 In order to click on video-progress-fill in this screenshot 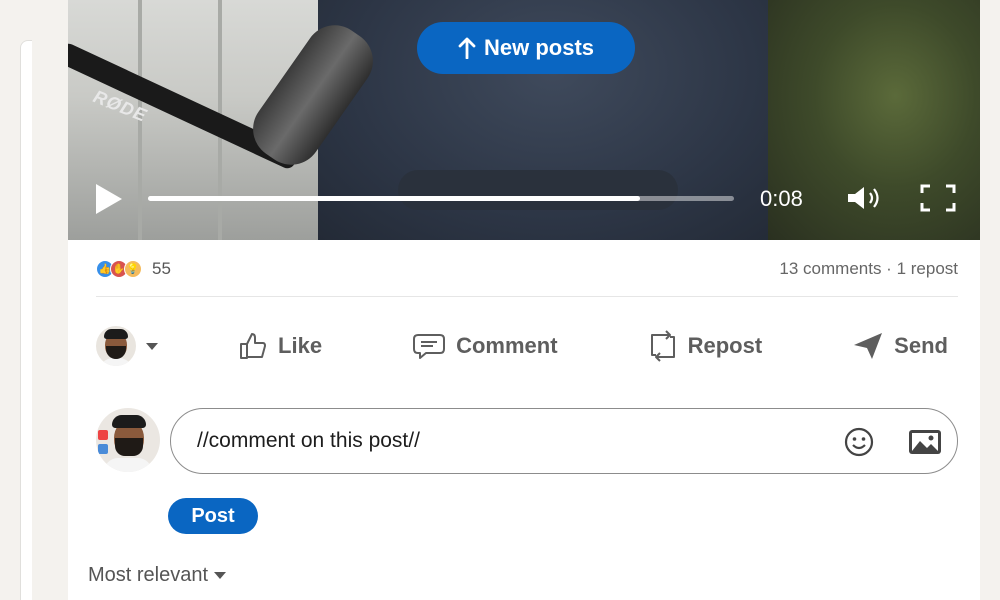, I will do `click(394, 198)`.